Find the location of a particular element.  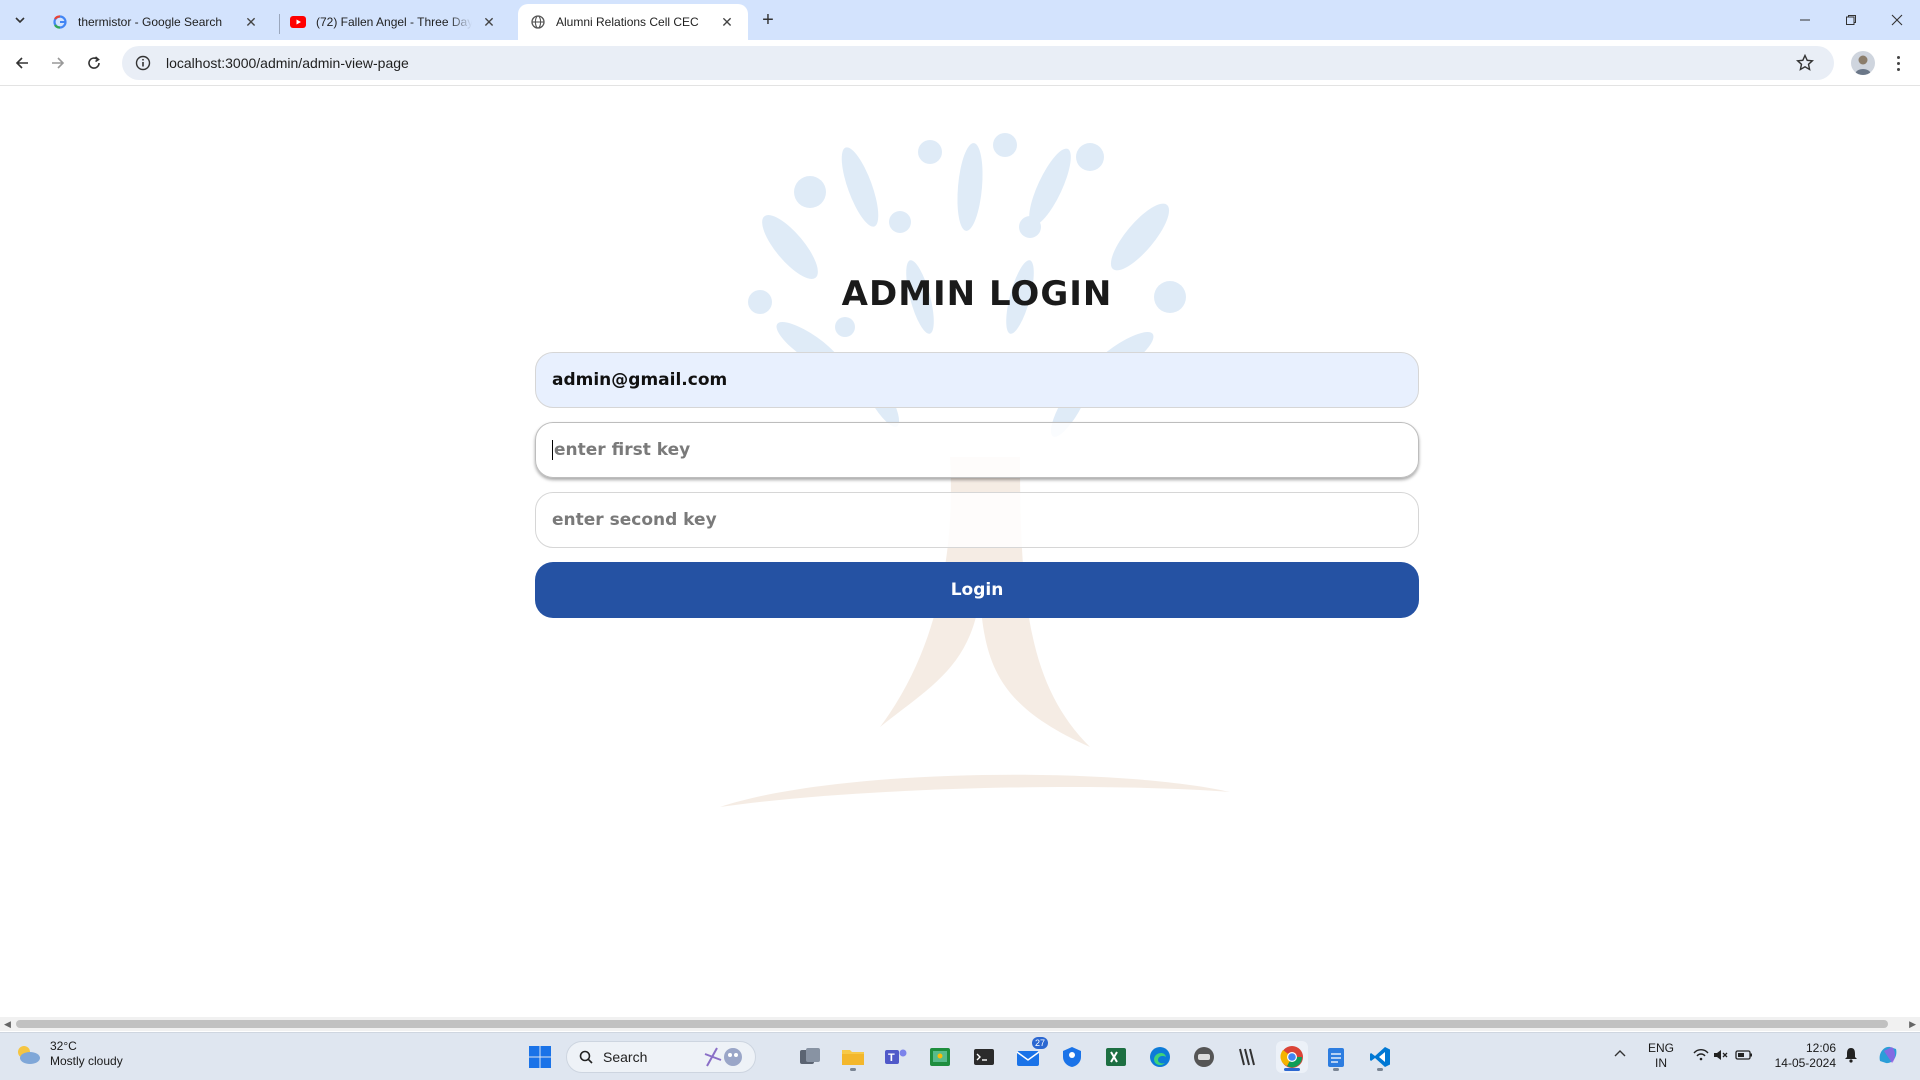

region-code: IN is located at coordinates (1661, 1063).